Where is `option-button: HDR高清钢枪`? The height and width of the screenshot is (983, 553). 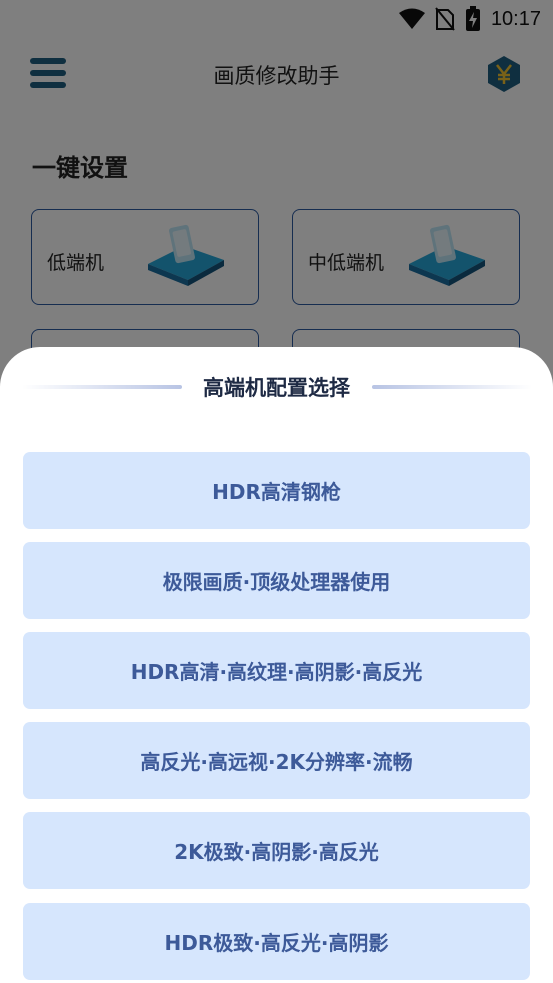 option-button: HDR高清钢枪 is located at coordinates (276, 490).